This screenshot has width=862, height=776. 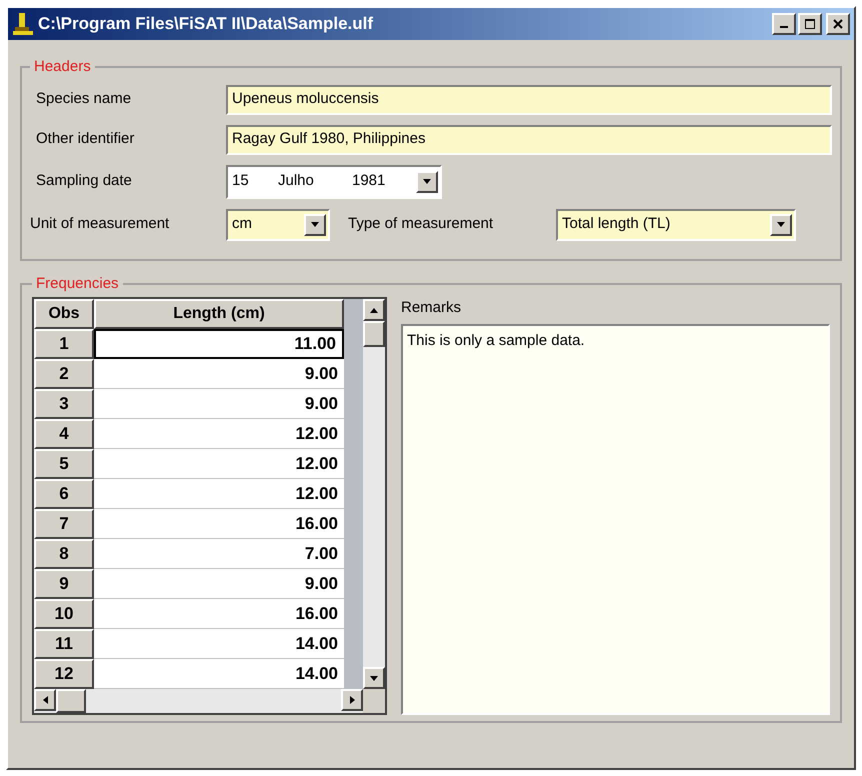 What do you see at coordinates (219, 344) in the screenshot?
I see `table-cell: 11.00` at bounding box center [219, 344].